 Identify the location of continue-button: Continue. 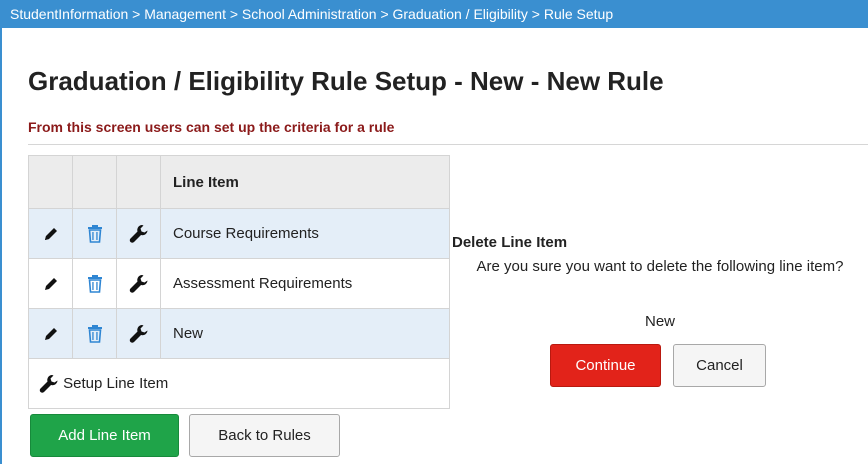
(605, 365).